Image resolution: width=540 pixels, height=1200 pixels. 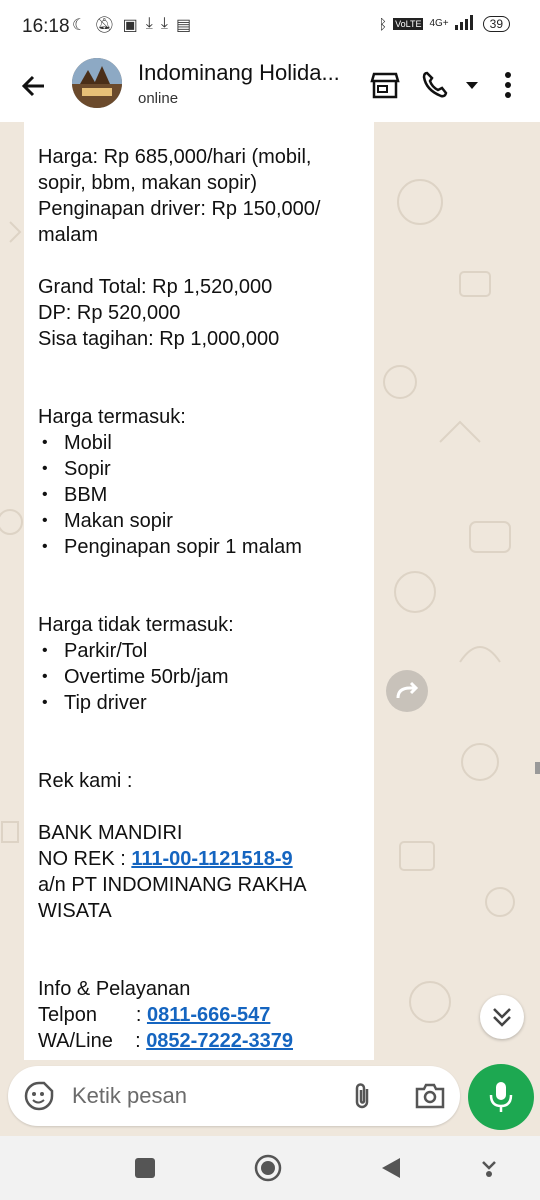 I want to click on battery-icon: 39, so click(x=496, y=23).